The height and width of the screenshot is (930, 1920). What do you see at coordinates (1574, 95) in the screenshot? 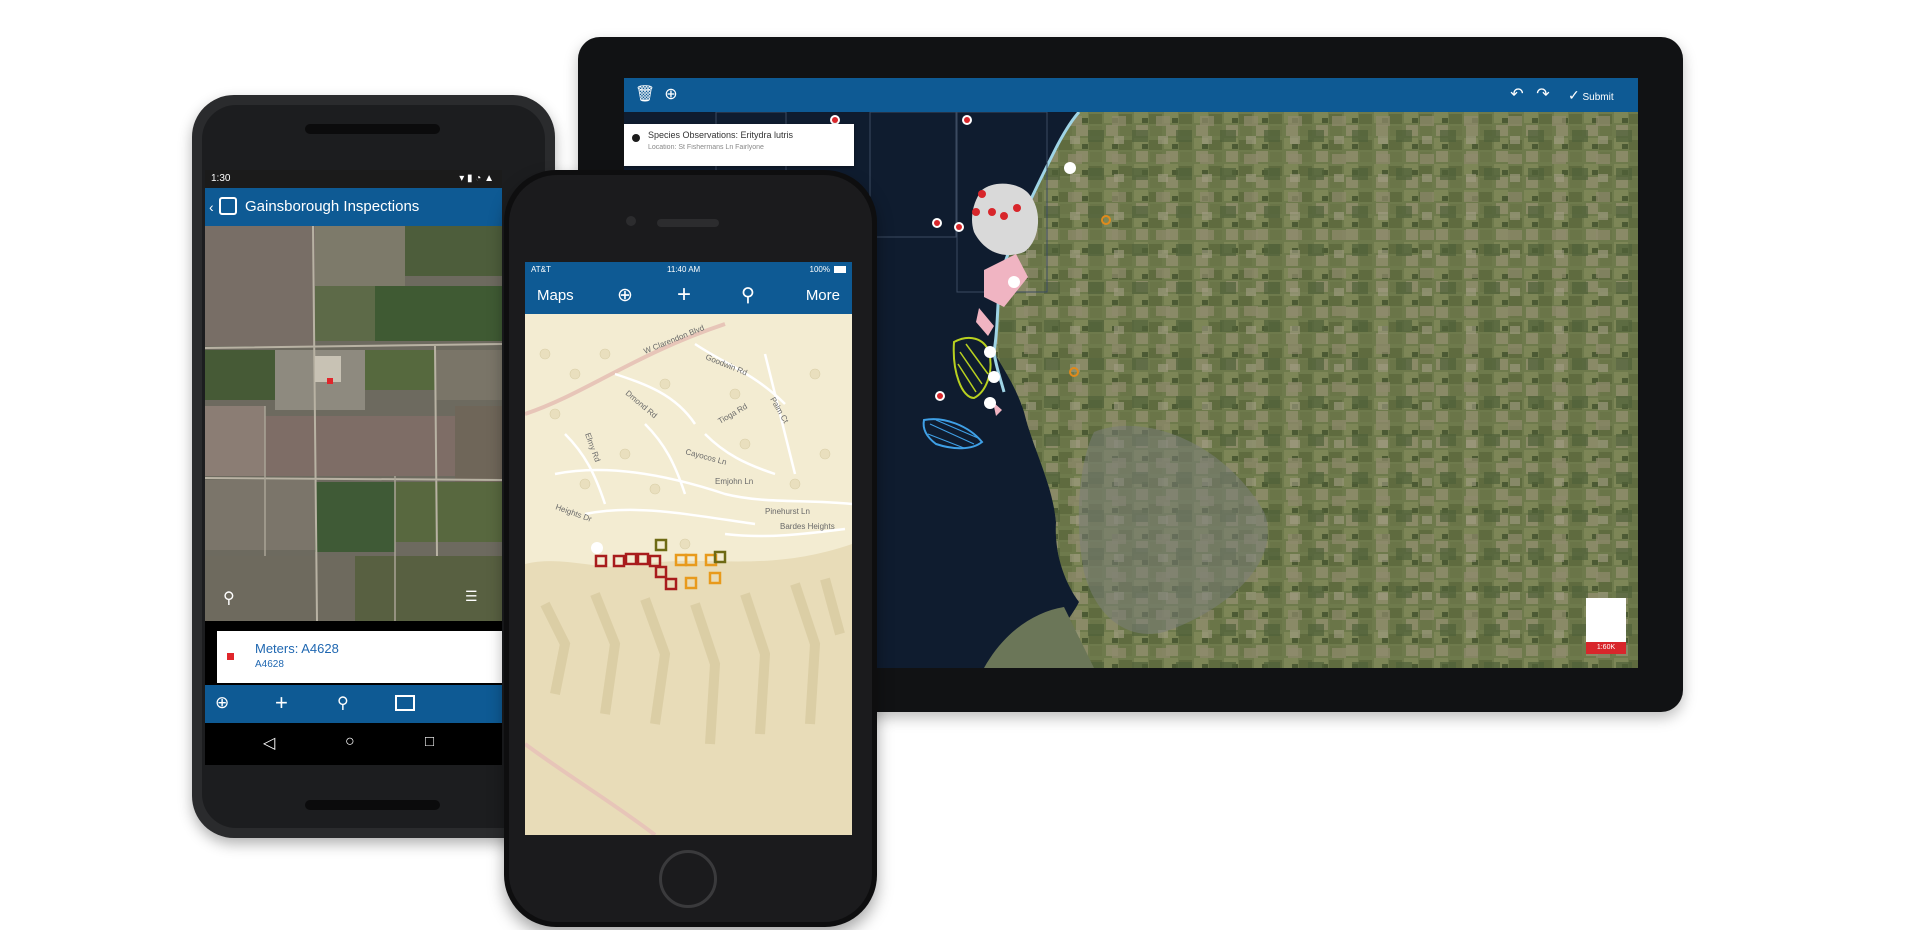
I see `check-icon: ✓` at bounding box center [1574, 95].